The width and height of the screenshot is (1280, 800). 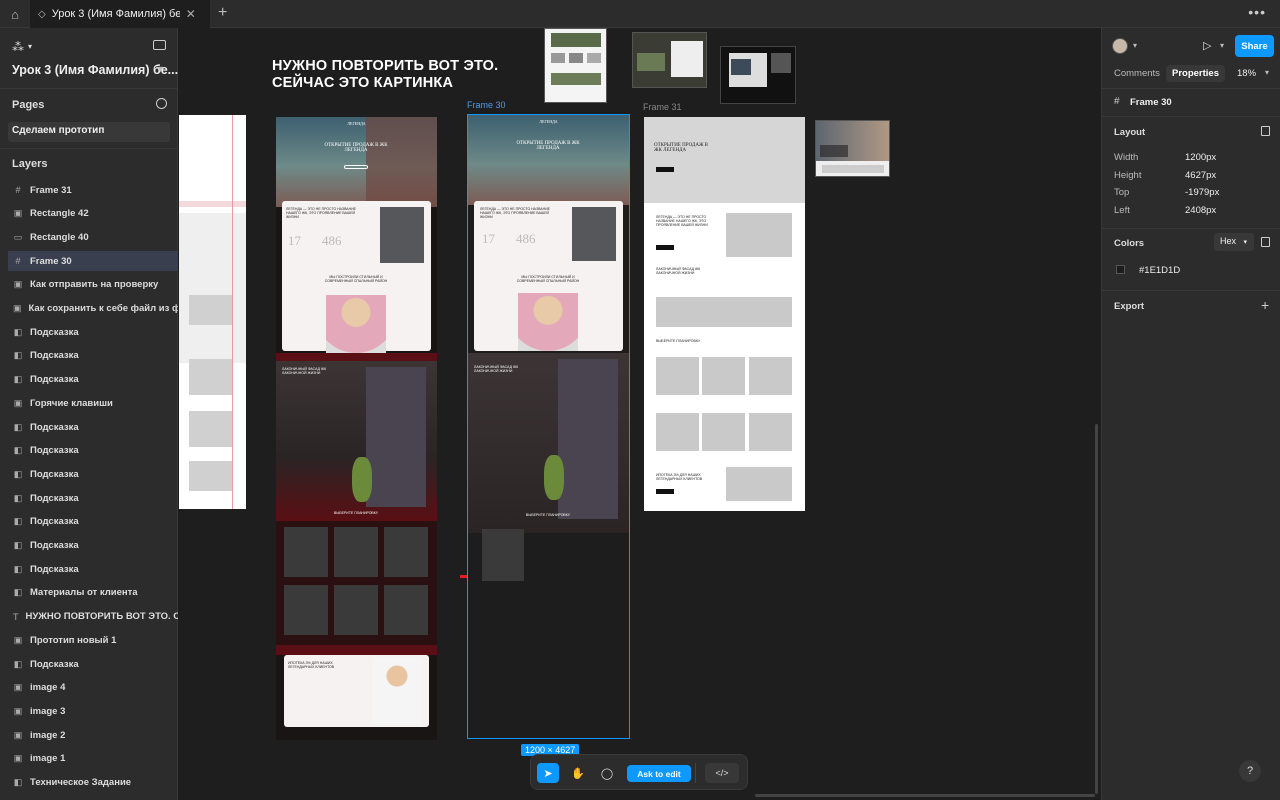 I want to click on panel-toggle-icon, so click(x=159, y=45).